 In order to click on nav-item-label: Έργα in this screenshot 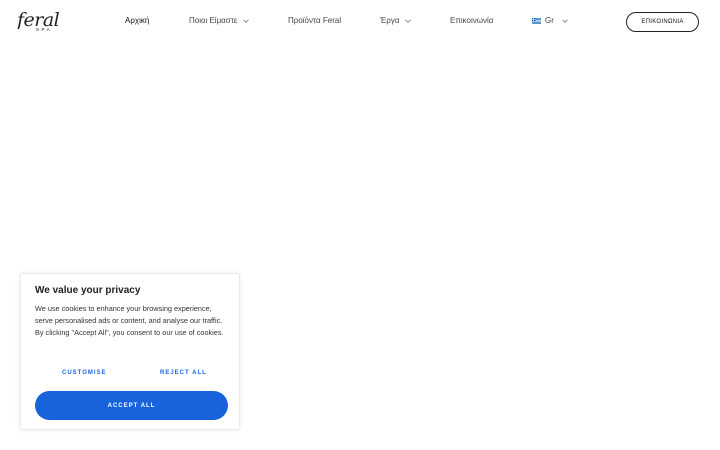, I will do `click(390, 20)`.